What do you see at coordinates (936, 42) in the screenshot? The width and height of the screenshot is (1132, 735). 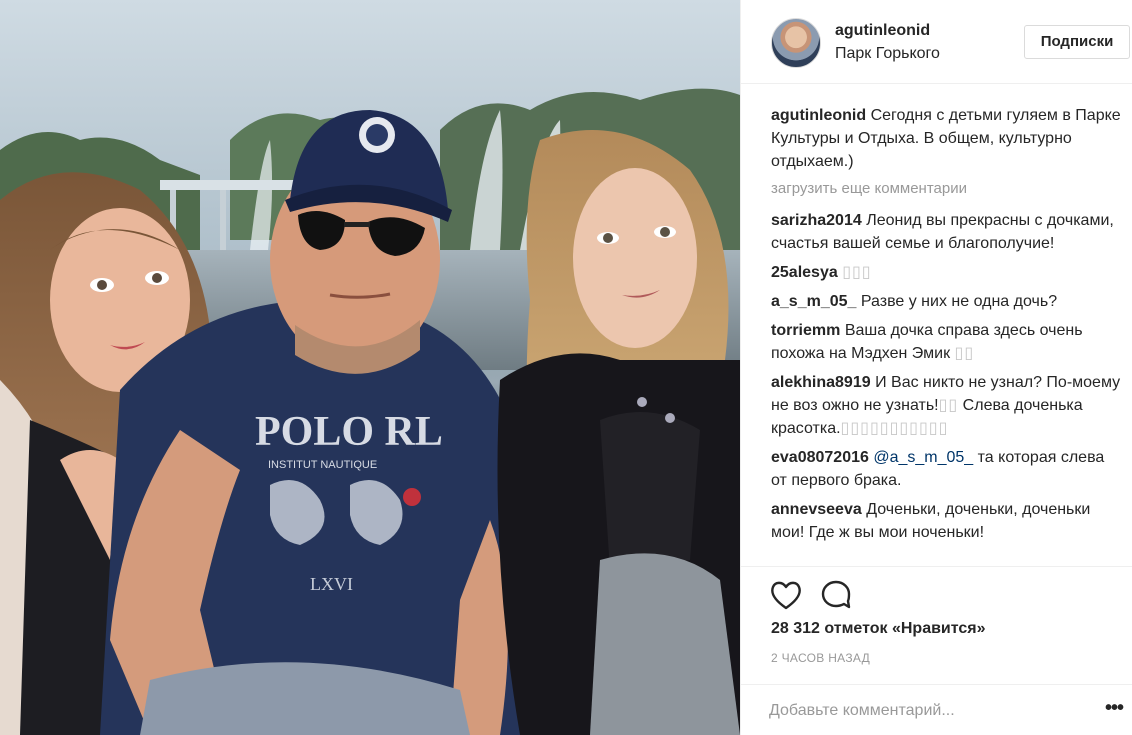 I see `post-header: agutinleonid Парк Горького Подписки` at bounding box center [936, 42].